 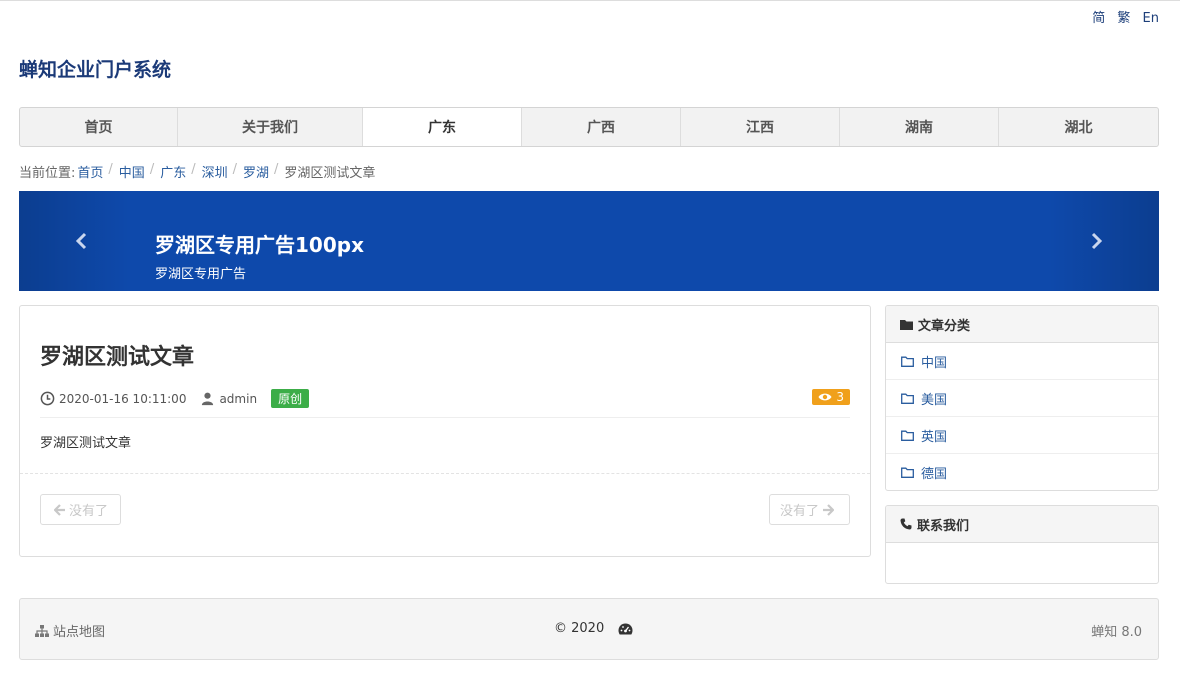 What do you see at coordinates (95, 68) in the screenshot?
I see `site-title: 蝉知企业门户系统` at bounding box center [95, 68].